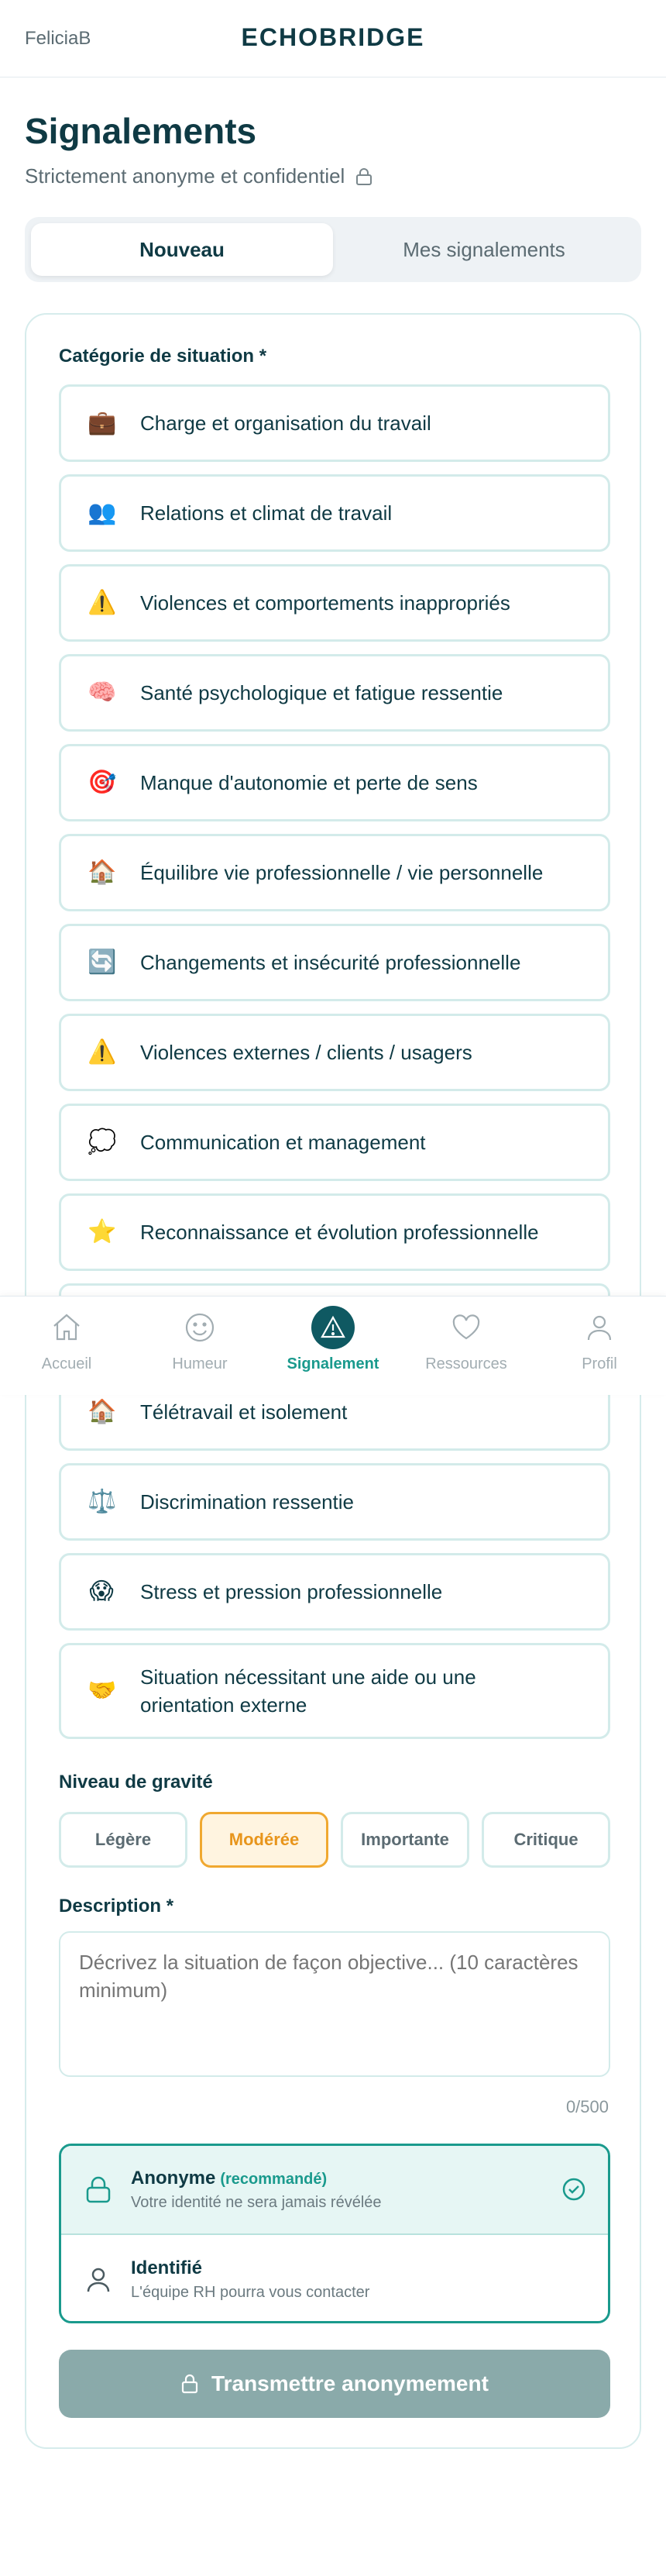  Describe the element at coordinates (102, 1142) in the screenshot. I see `speech-bubble-icon: 💭` at that location.